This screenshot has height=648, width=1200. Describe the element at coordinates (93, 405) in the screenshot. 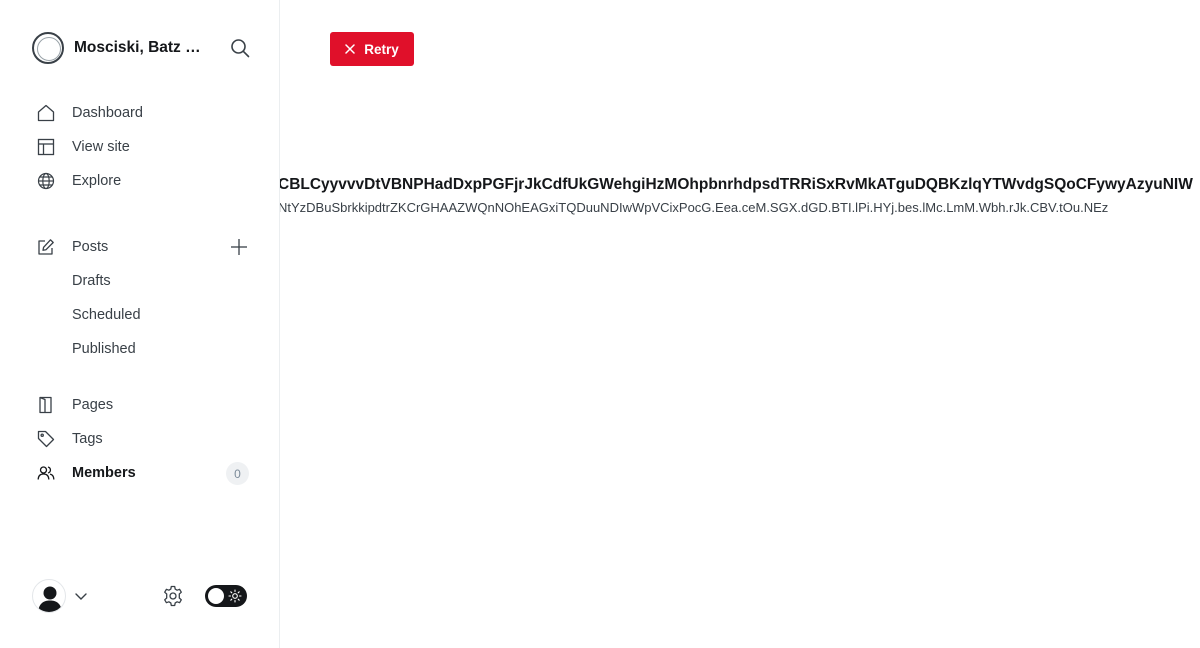

I see `nav-pages-label: Pages` at that location.